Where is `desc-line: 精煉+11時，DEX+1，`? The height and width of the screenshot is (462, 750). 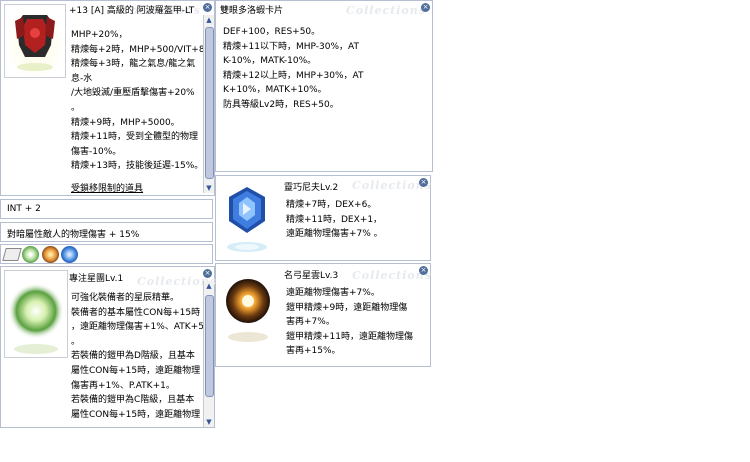
desc-line: 精煉+11時，DEX+1， is located at coordinates (334, 219).